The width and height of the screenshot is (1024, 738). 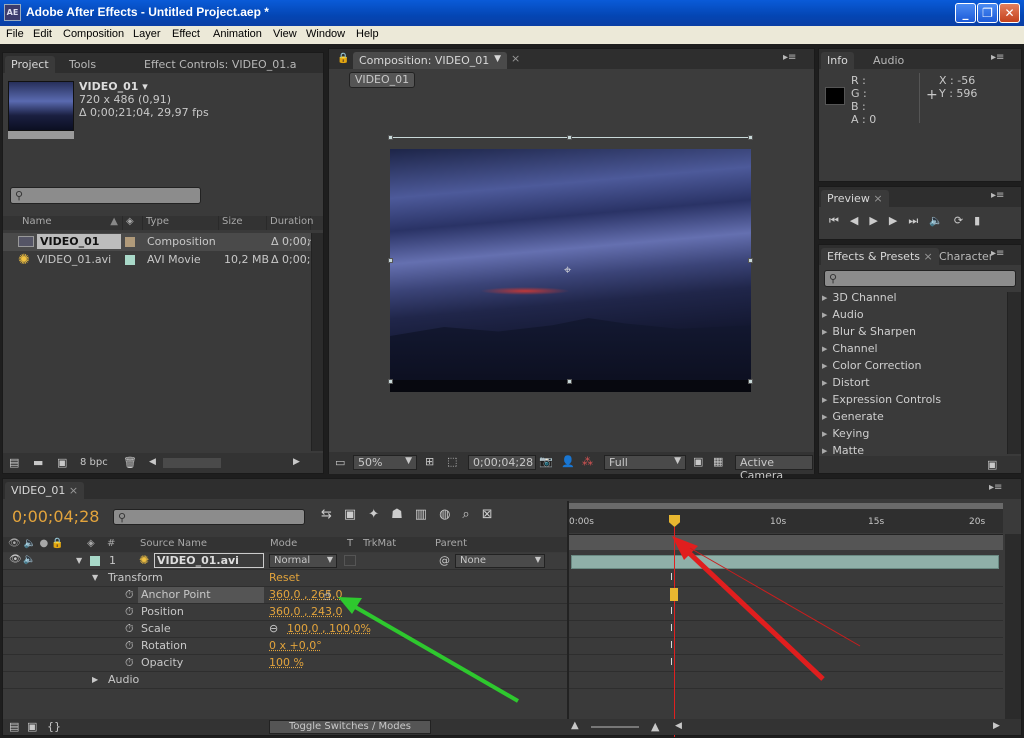 I want to click on annotation-arrows, so click(x=599, y=619).